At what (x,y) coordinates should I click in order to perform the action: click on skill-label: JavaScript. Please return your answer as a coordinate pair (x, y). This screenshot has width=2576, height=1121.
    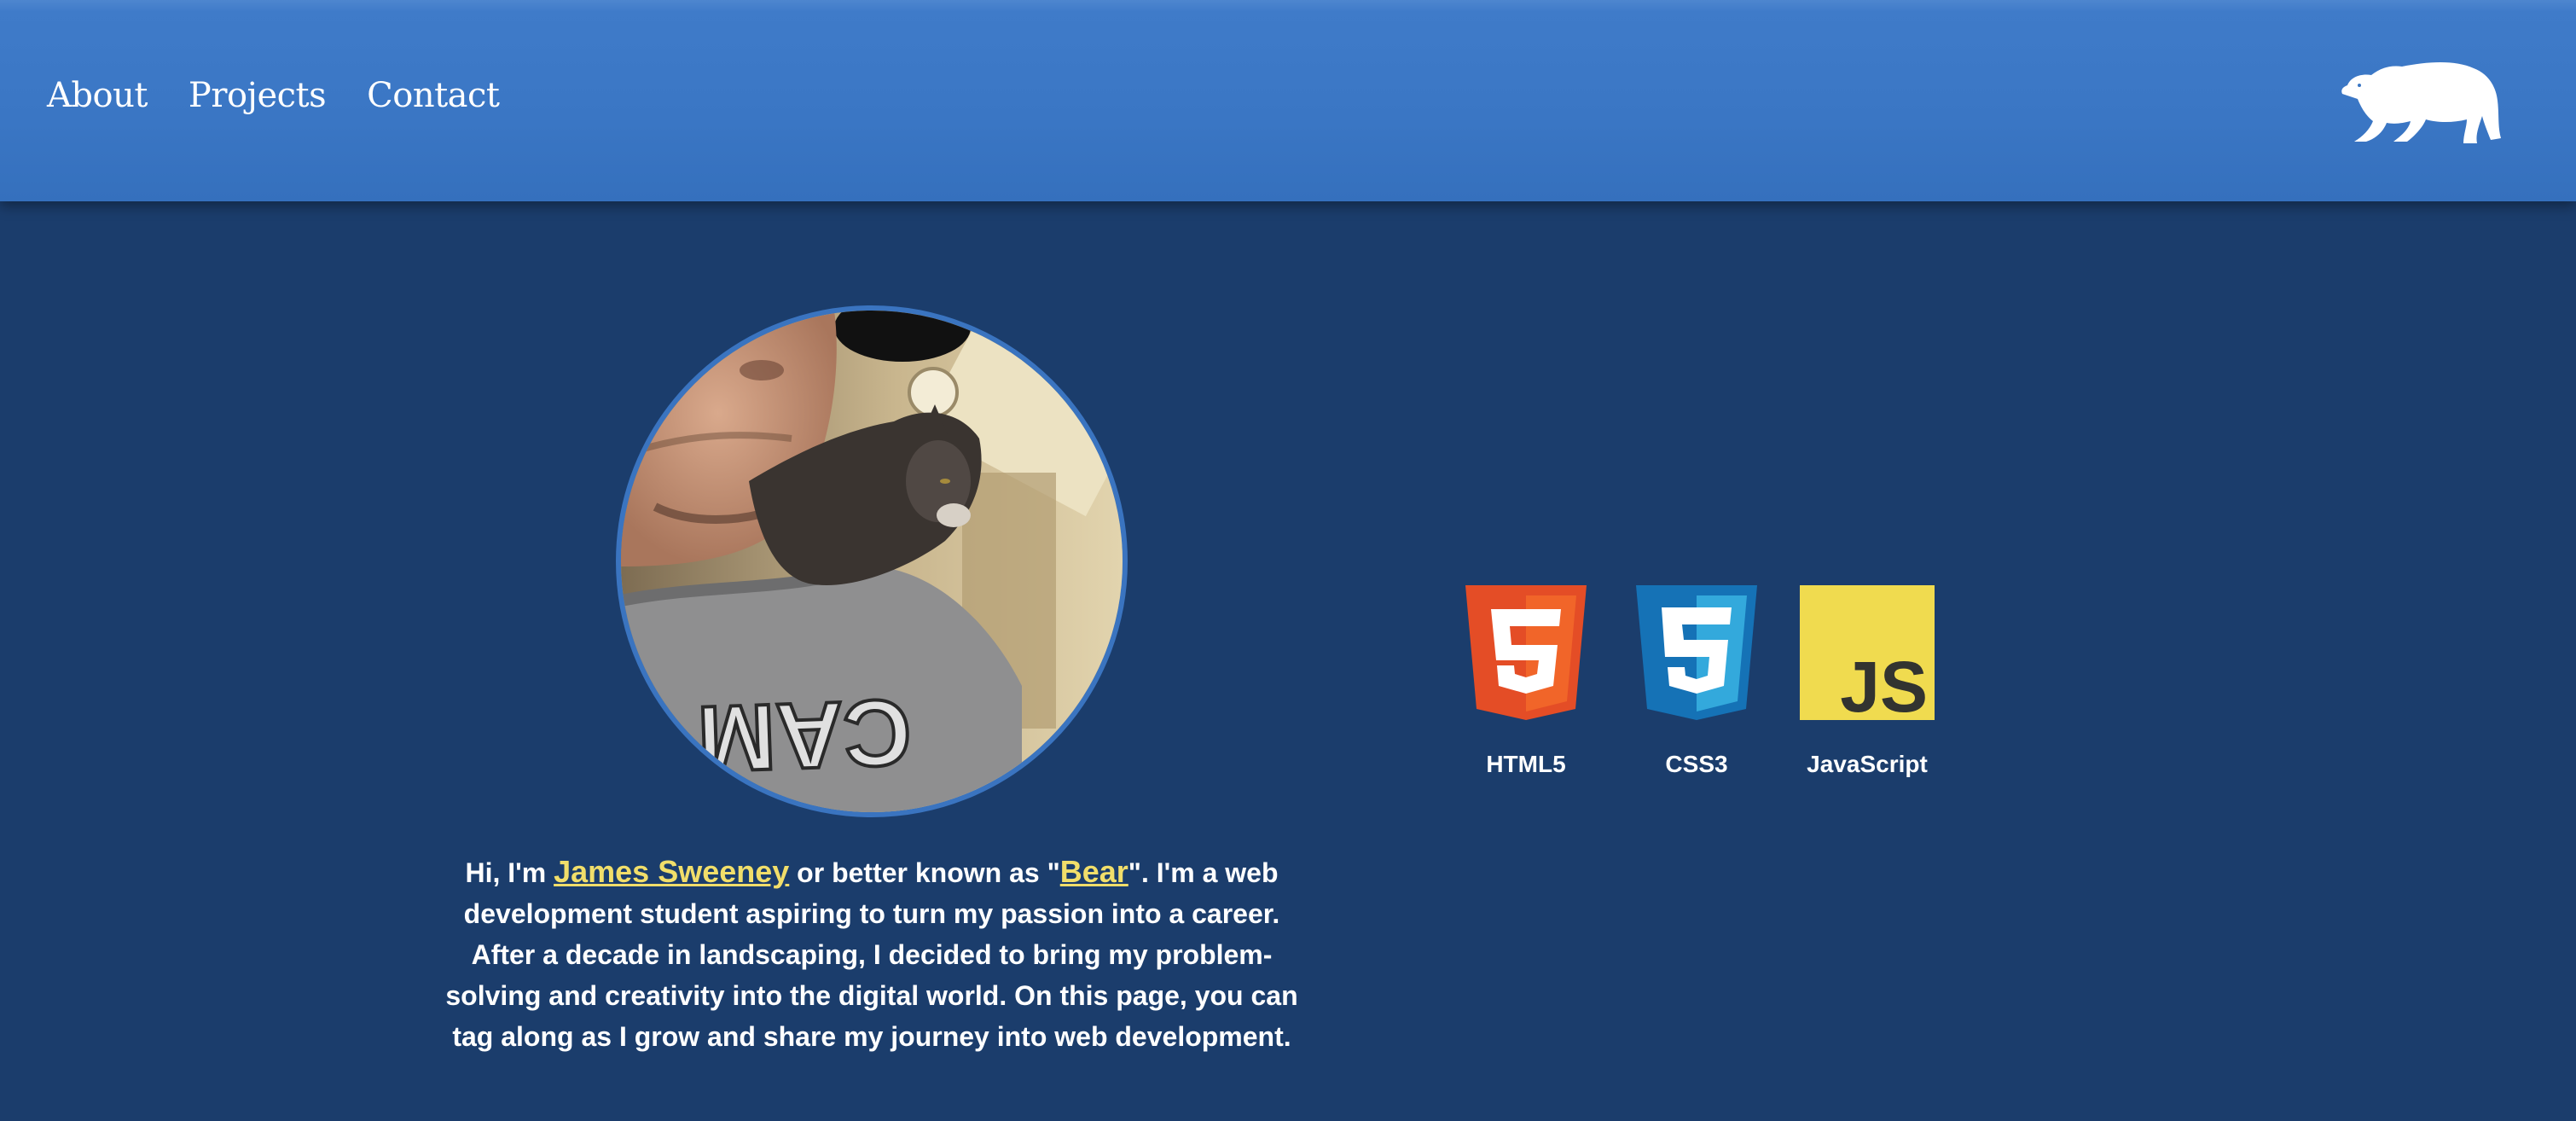
    Looking at the image, I should click on (1867, 764).